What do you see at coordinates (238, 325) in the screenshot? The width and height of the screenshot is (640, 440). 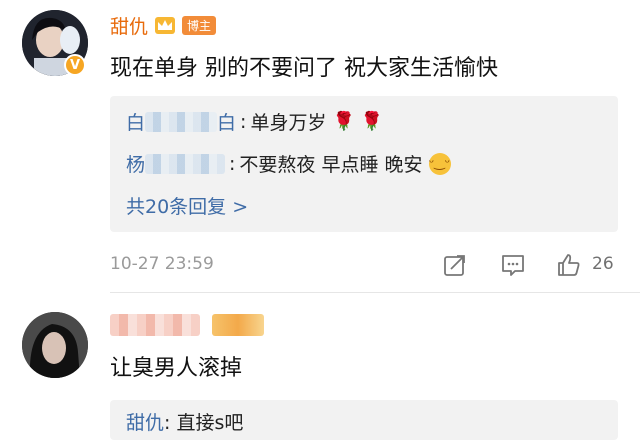 I see `blurred-badge` at bounding box center [238, 325].